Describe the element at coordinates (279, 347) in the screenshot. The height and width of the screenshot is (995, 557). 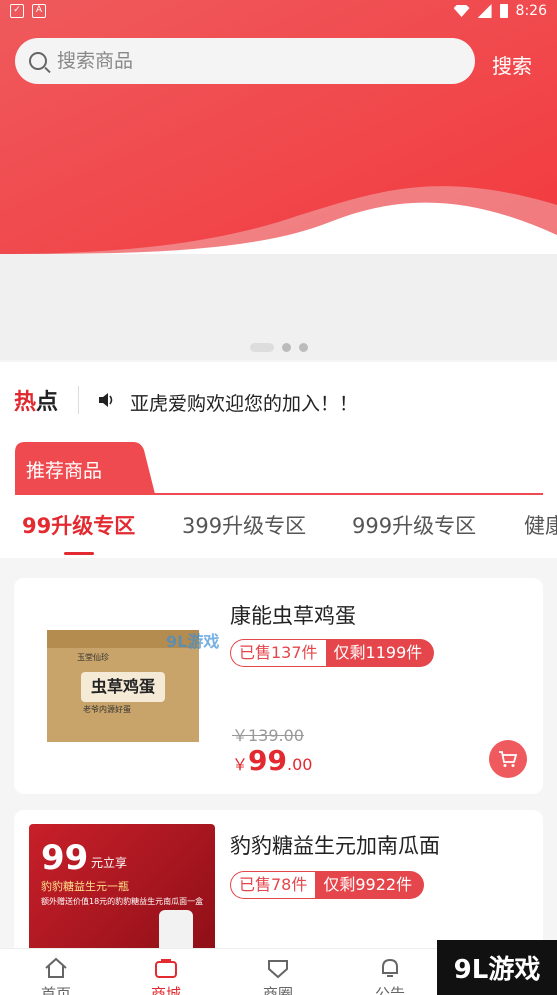
I see `carousel-indicator` at that location.